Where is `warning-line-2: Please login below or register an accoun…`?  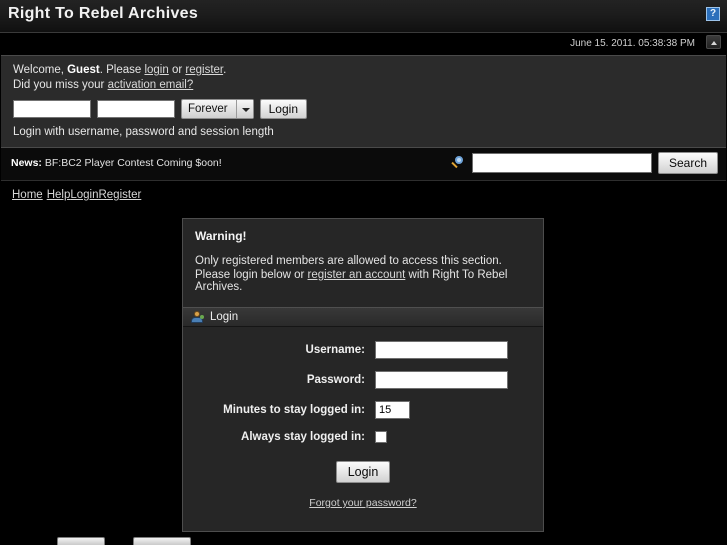
warning-line-2: Please login below or register an accoun… is located at coordinates (363, 281).